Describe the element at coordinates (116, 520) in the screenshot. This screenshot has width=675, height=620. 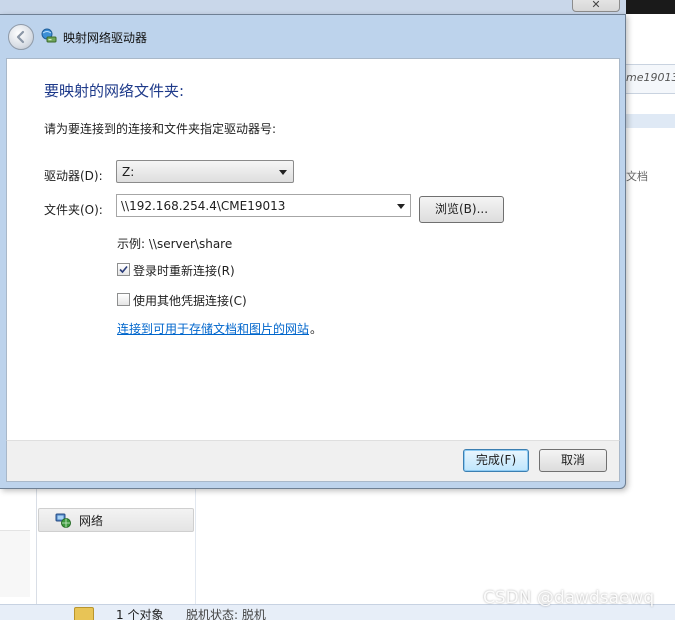
I see `nav-item-network: 网络` at that location.